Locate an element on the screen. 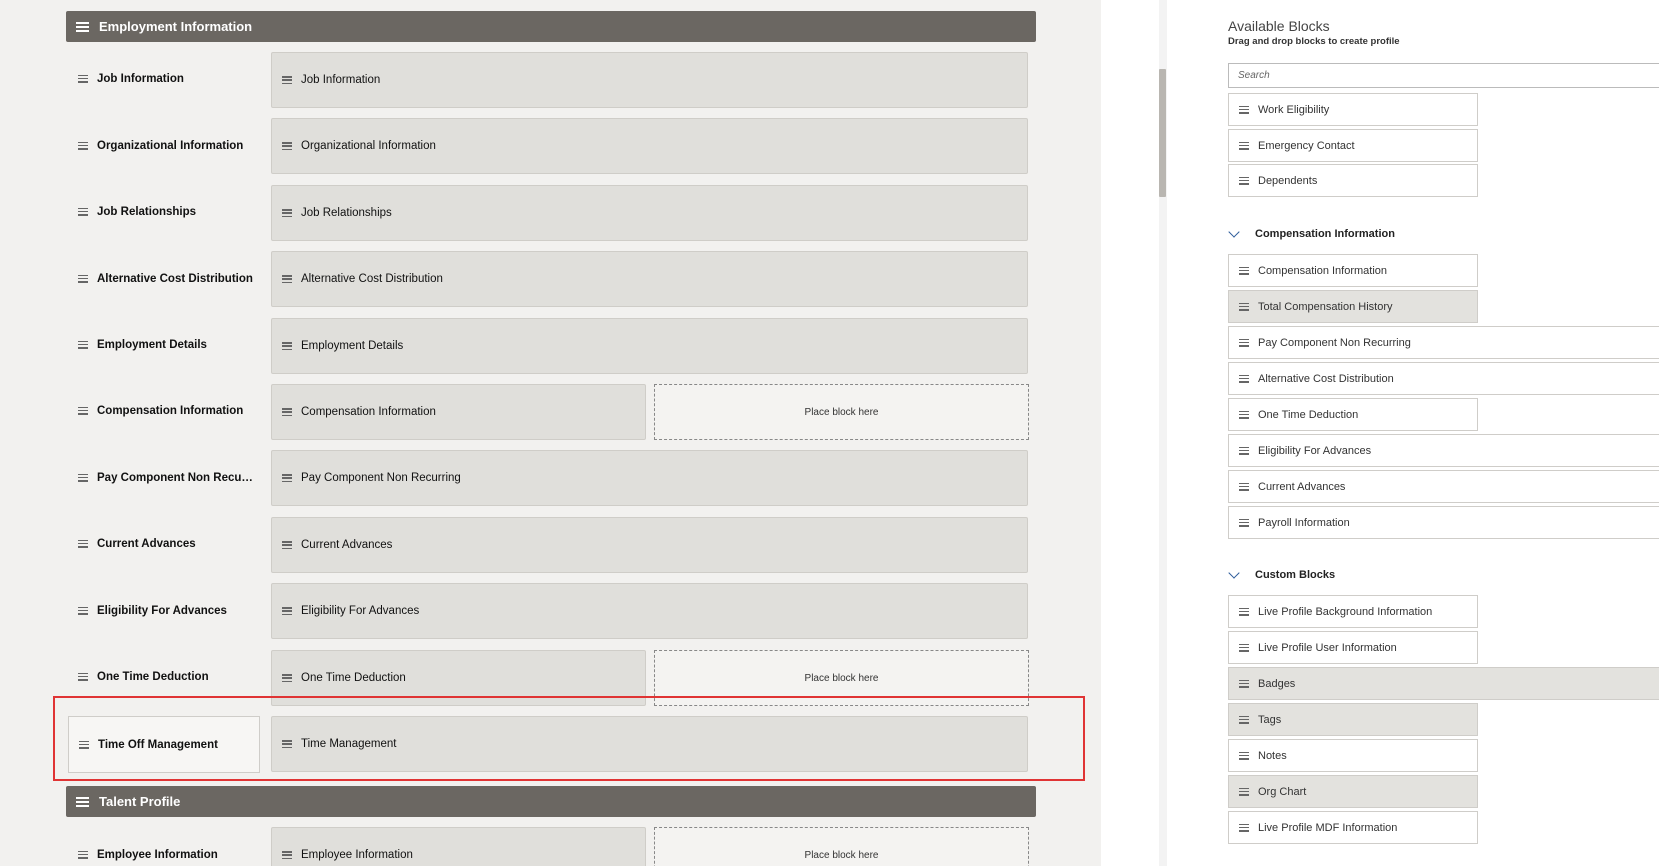  available-block-alternative-cost-distribution: Alternative Cost Distribution is located at coordinates (1443, 378).